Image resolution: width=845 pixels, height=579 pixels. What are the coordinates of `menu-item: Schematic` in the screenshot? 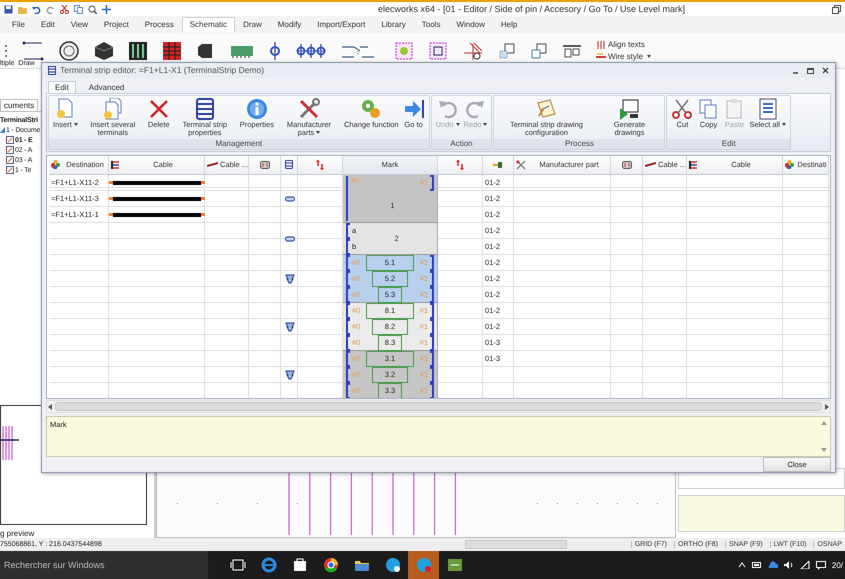 It's located at (209, 24).